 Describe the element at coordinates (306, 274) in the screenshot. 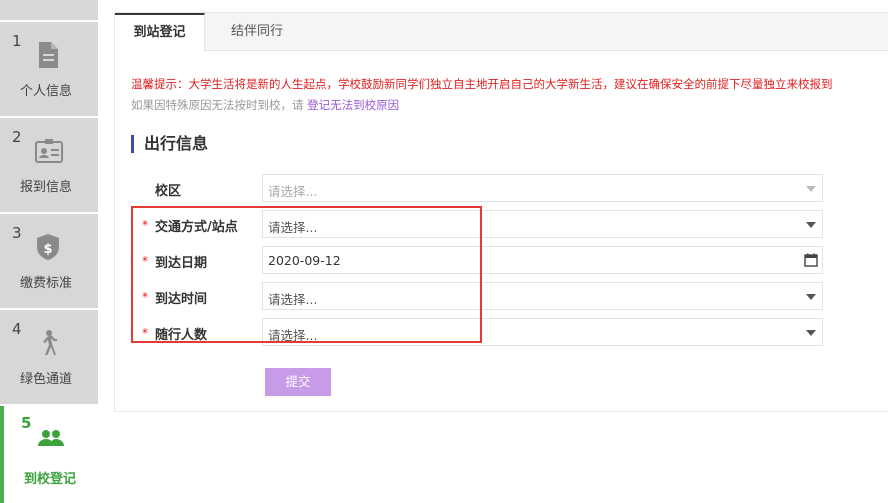

I see `highlight-box` at that location.